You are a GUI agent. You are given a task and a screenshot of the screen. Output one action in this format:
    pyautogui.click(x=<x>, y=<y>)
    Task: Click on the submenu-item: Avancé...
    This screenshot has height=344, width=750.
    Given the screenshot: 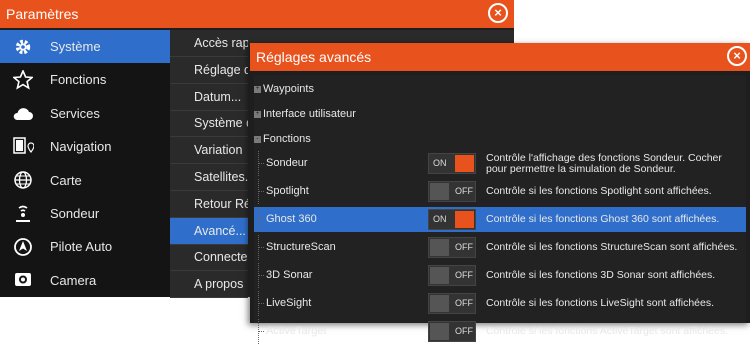 What is the action you would take?
    pyautogui.click(x=209, y=231)
    